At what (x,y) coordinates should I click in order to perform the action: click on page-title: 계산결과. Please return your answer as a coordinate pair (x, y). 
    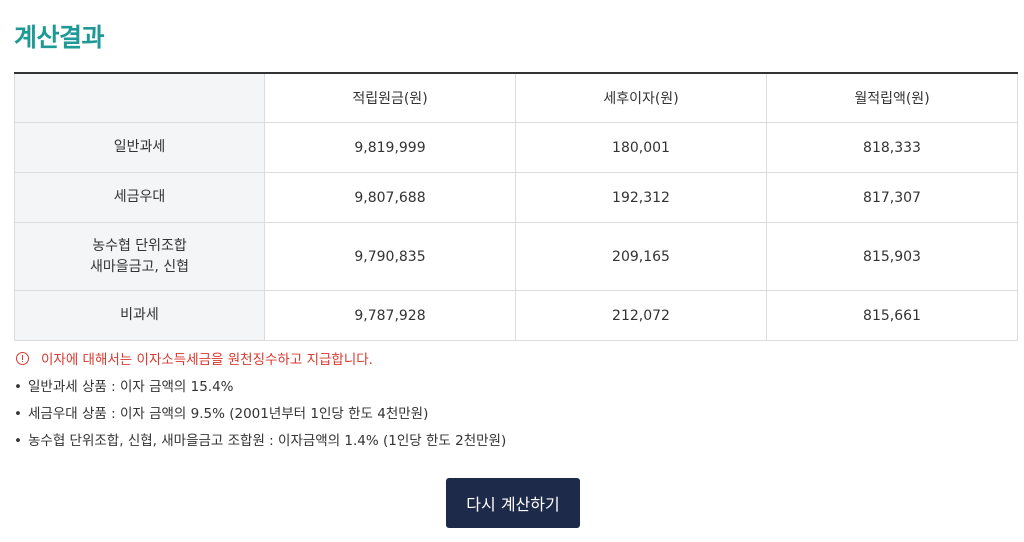
    Looking at the image, I should click on (59, 37).